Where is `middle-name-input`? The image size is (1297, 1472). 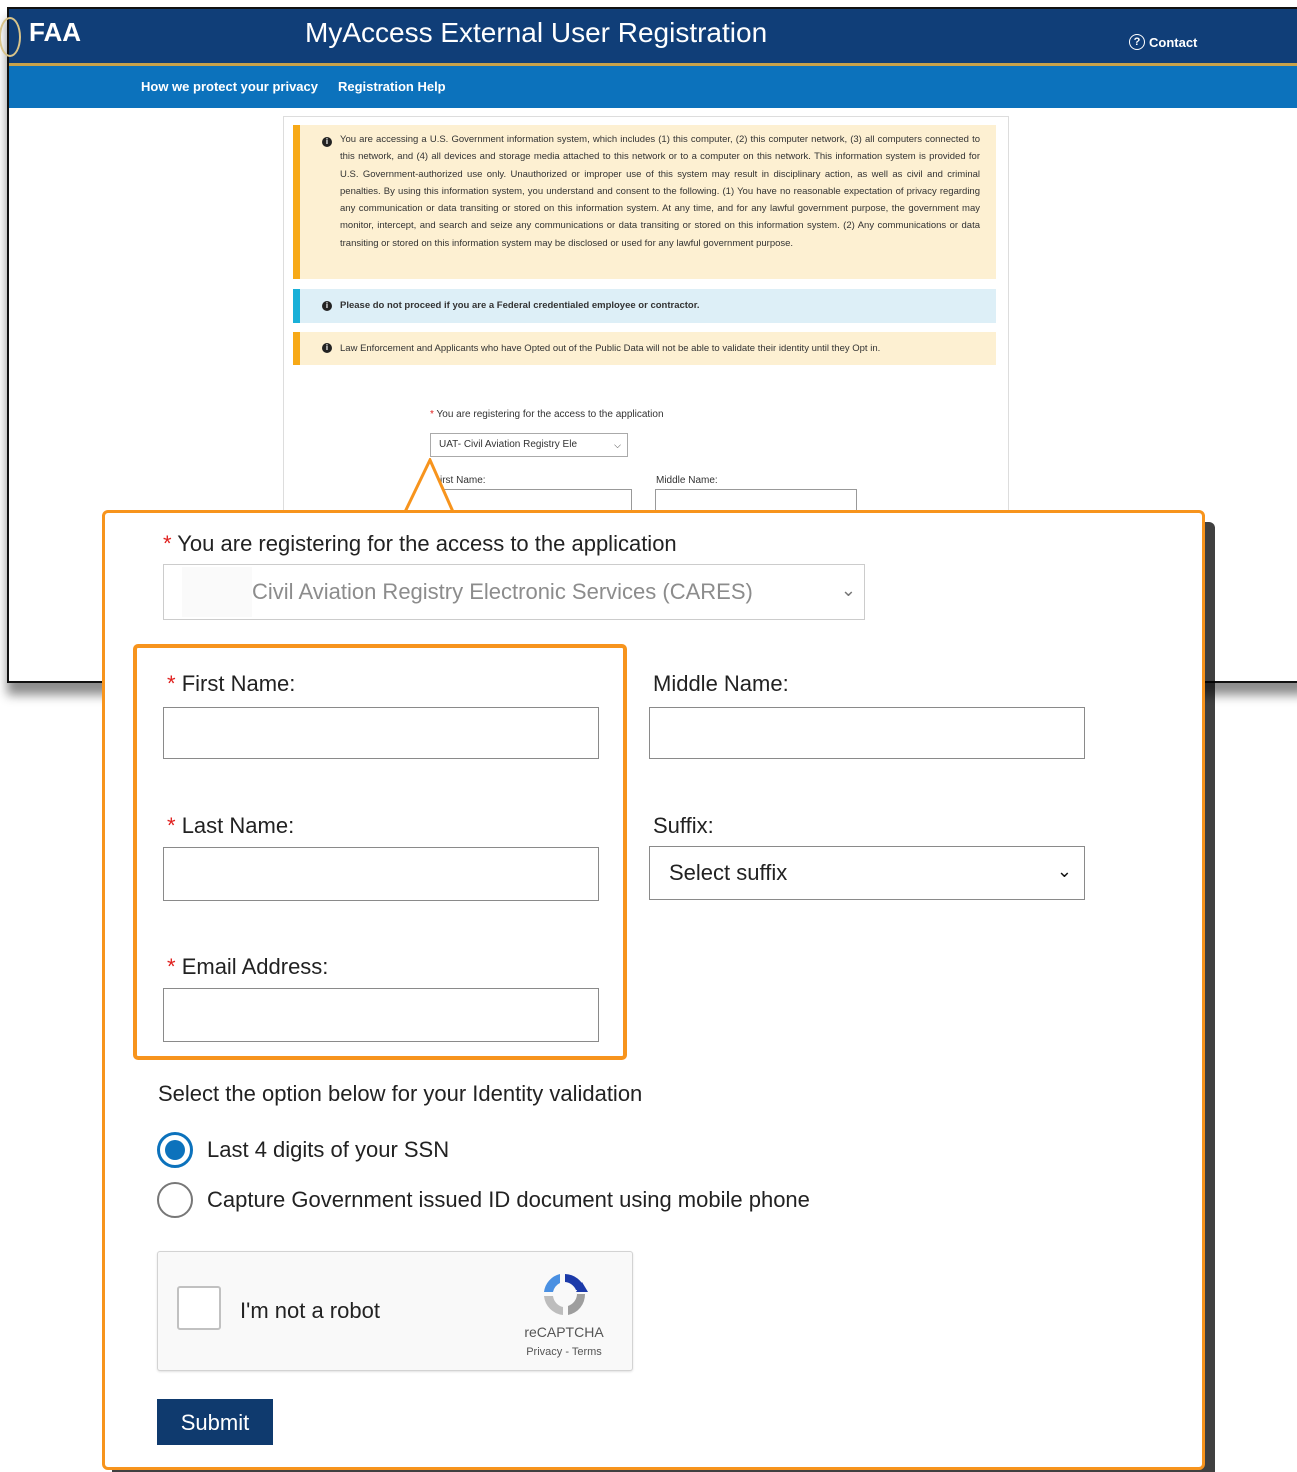 middle-name-input is located at coordinates (867, 733).